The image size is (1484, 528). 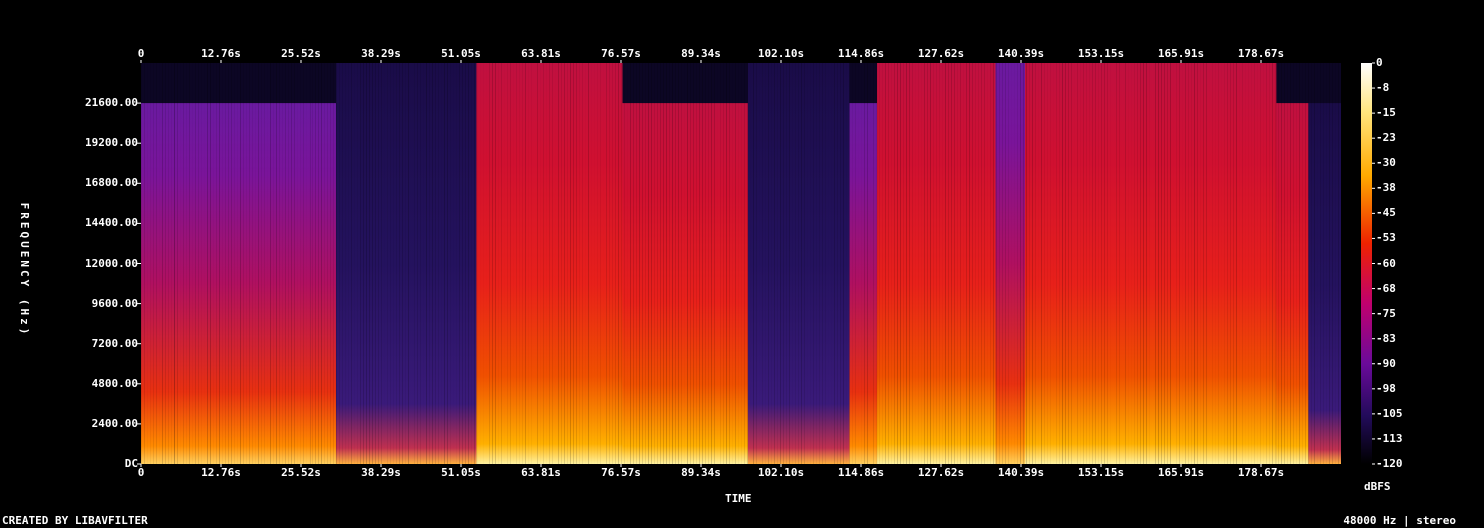 What do you see at coordinates (111, 143) in the screenshot?
I see `y-tick-label: 19200.00` at bounding box center [111, 143].